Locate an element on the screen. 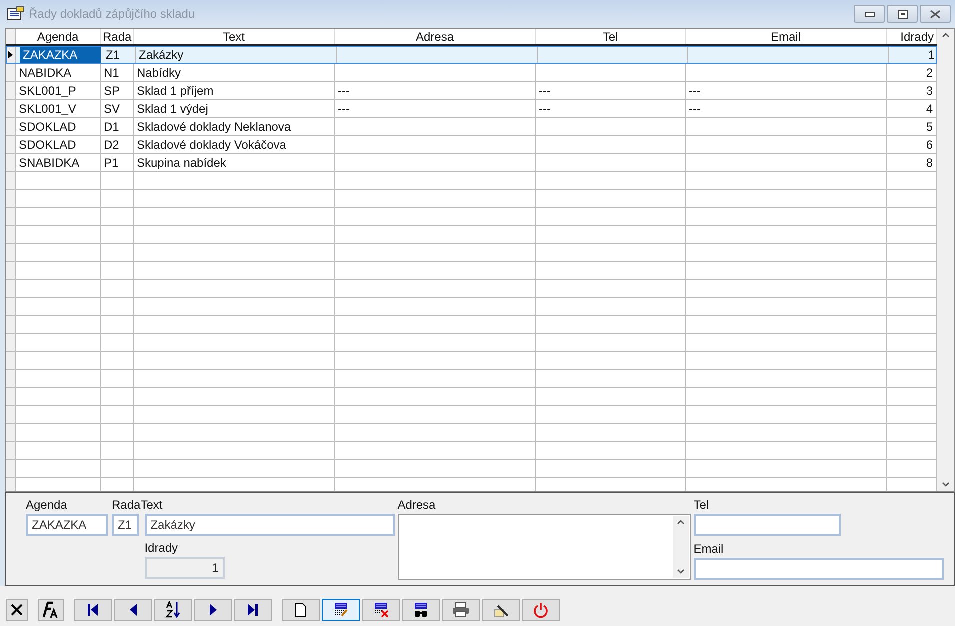 This screenshot has height=626, width=955. table-pencil-icon is located at coordinates (341, 610).